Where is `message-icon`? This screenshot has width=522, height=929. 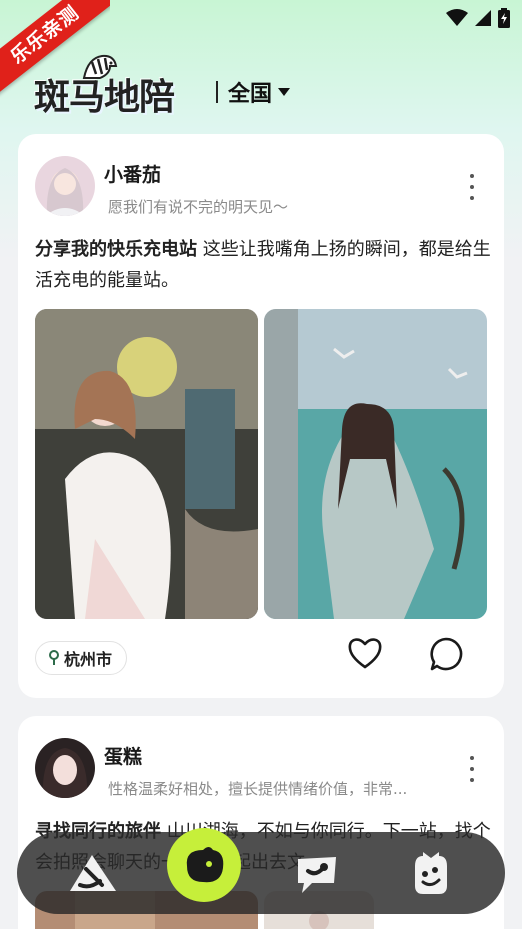
message-icon is located at coordinates (317, 875).